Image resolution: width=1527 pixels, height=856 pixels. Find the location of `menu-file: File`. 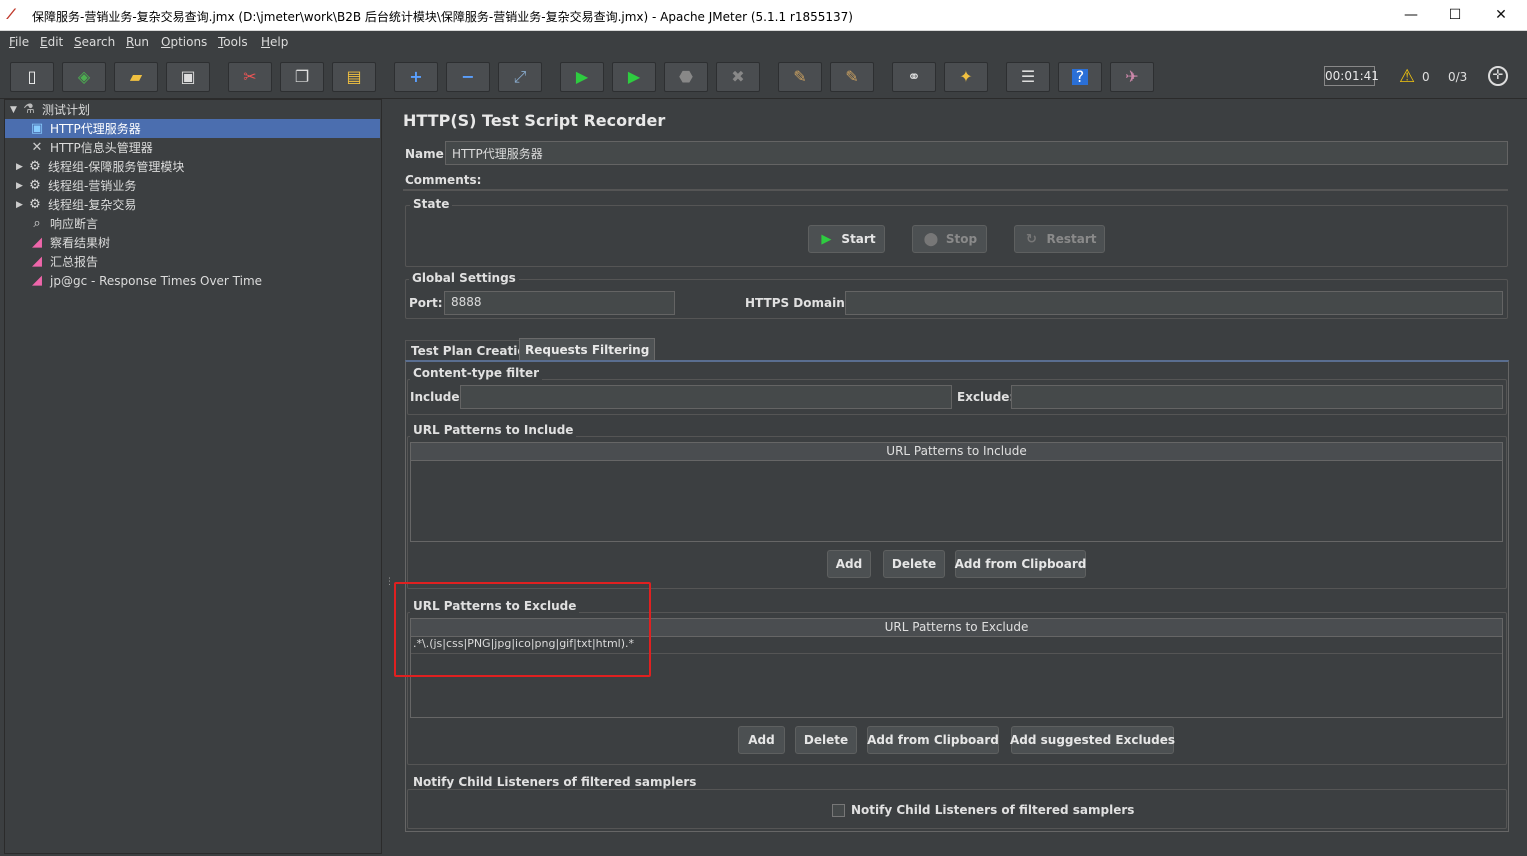

menu-file: File is located at coordinates (19, 42).